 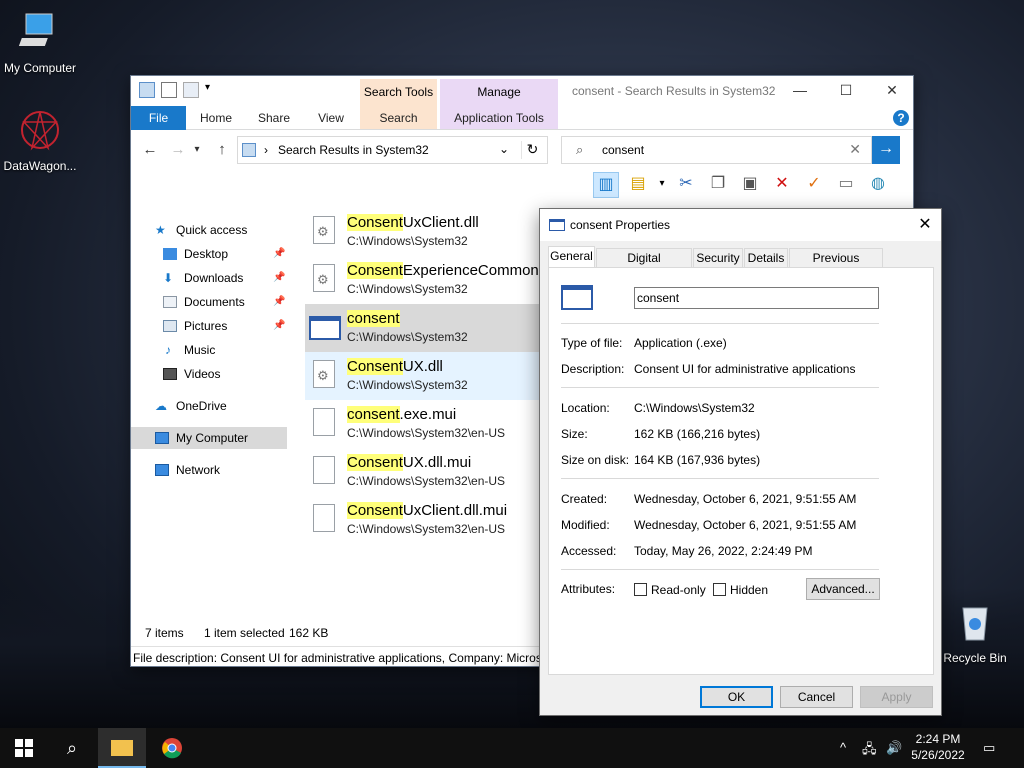 I want to click on cancel-button: Cancel, so click(x=816, y=697).